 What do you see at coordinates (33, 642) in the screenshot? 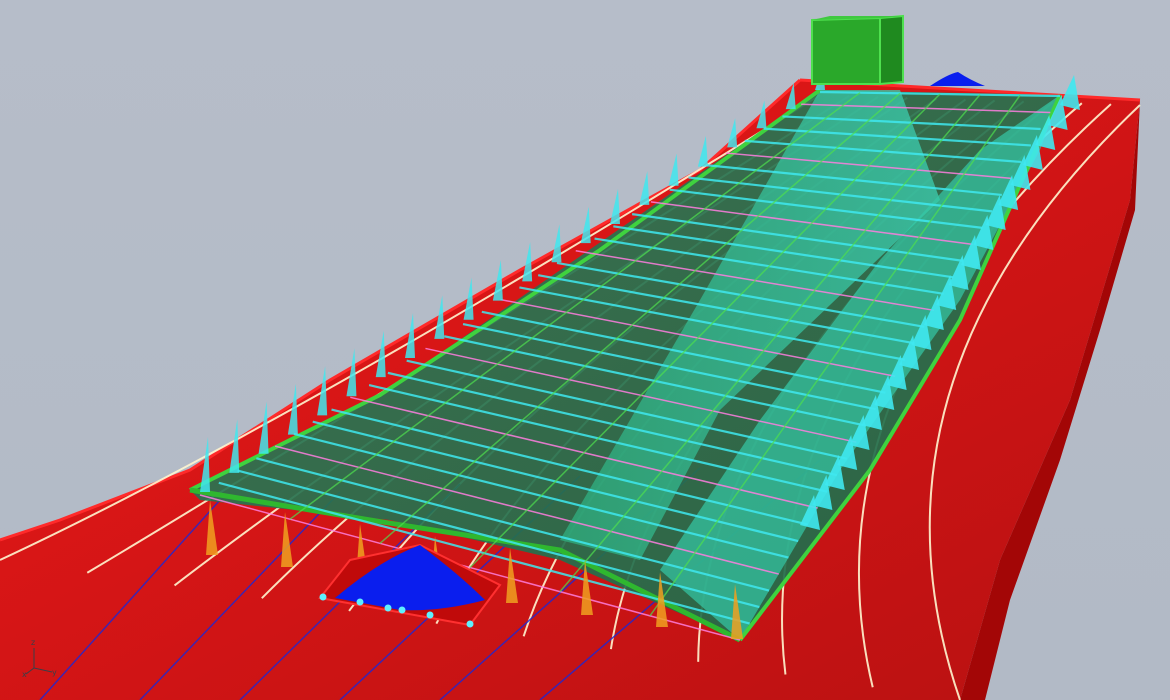
I see `axis-label-z: z` at bounding box center [33, 642].